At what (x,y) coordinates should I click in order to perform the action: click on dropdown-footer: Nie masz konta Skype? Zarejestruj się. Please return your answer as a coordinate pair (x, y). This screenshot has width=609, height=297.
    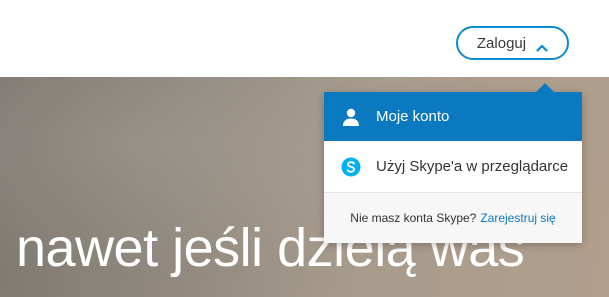
    Looking at the image, I should click on (453, 218).